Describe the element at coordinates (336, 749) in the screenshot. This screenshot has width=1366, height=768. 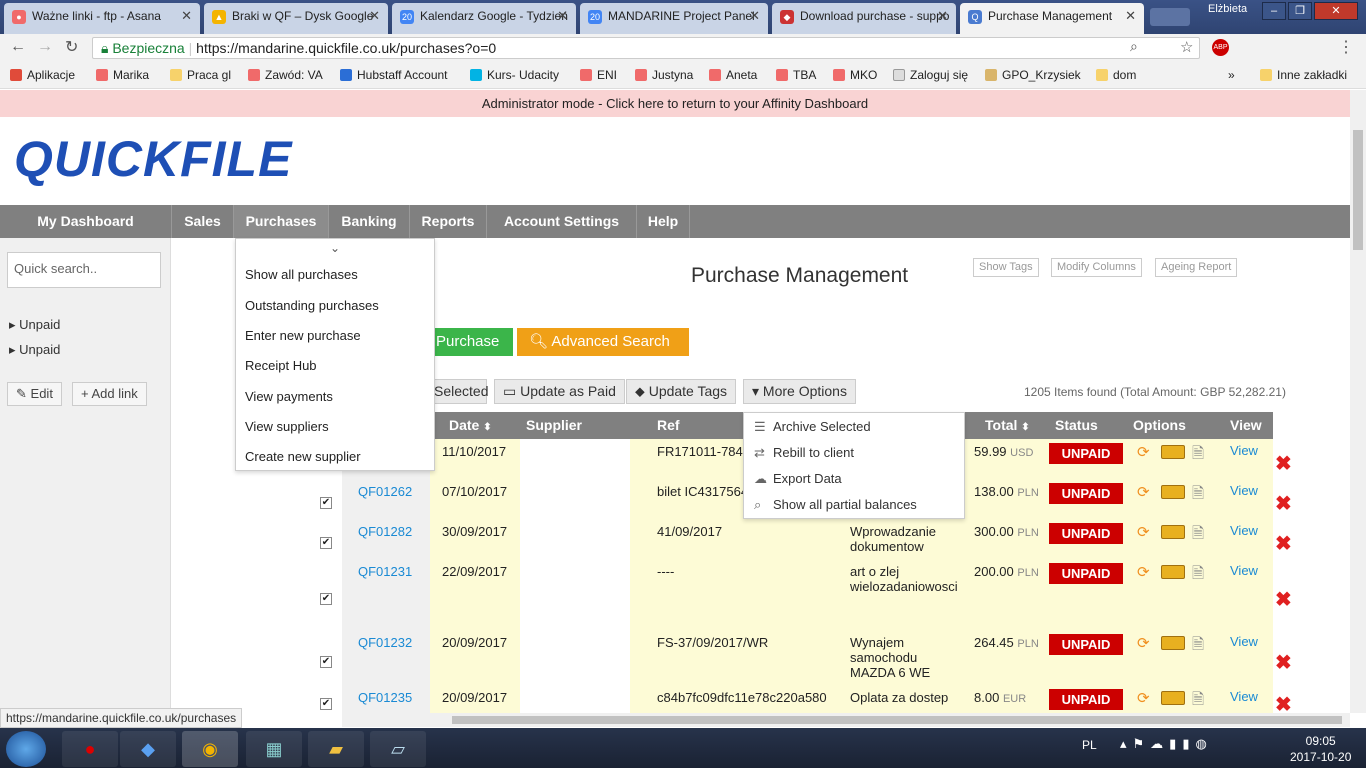
I see `explorer-icon: ▰` at that location.